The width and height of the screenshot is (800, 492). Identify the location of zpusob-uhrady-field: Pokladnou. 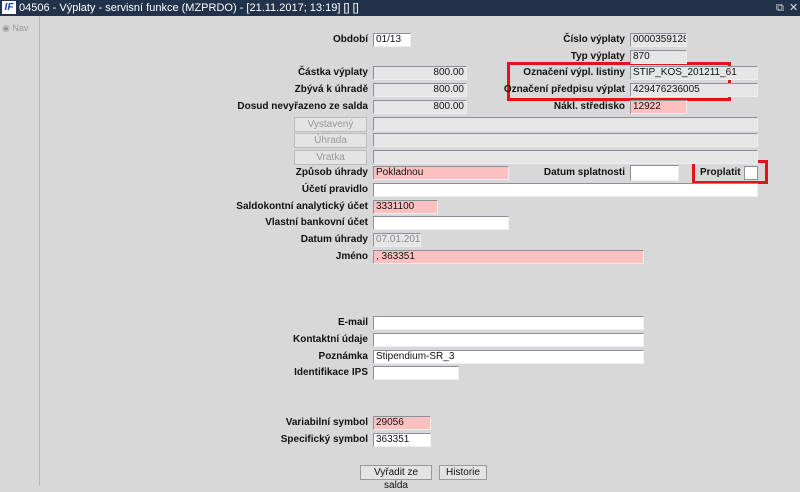
(441, 173).